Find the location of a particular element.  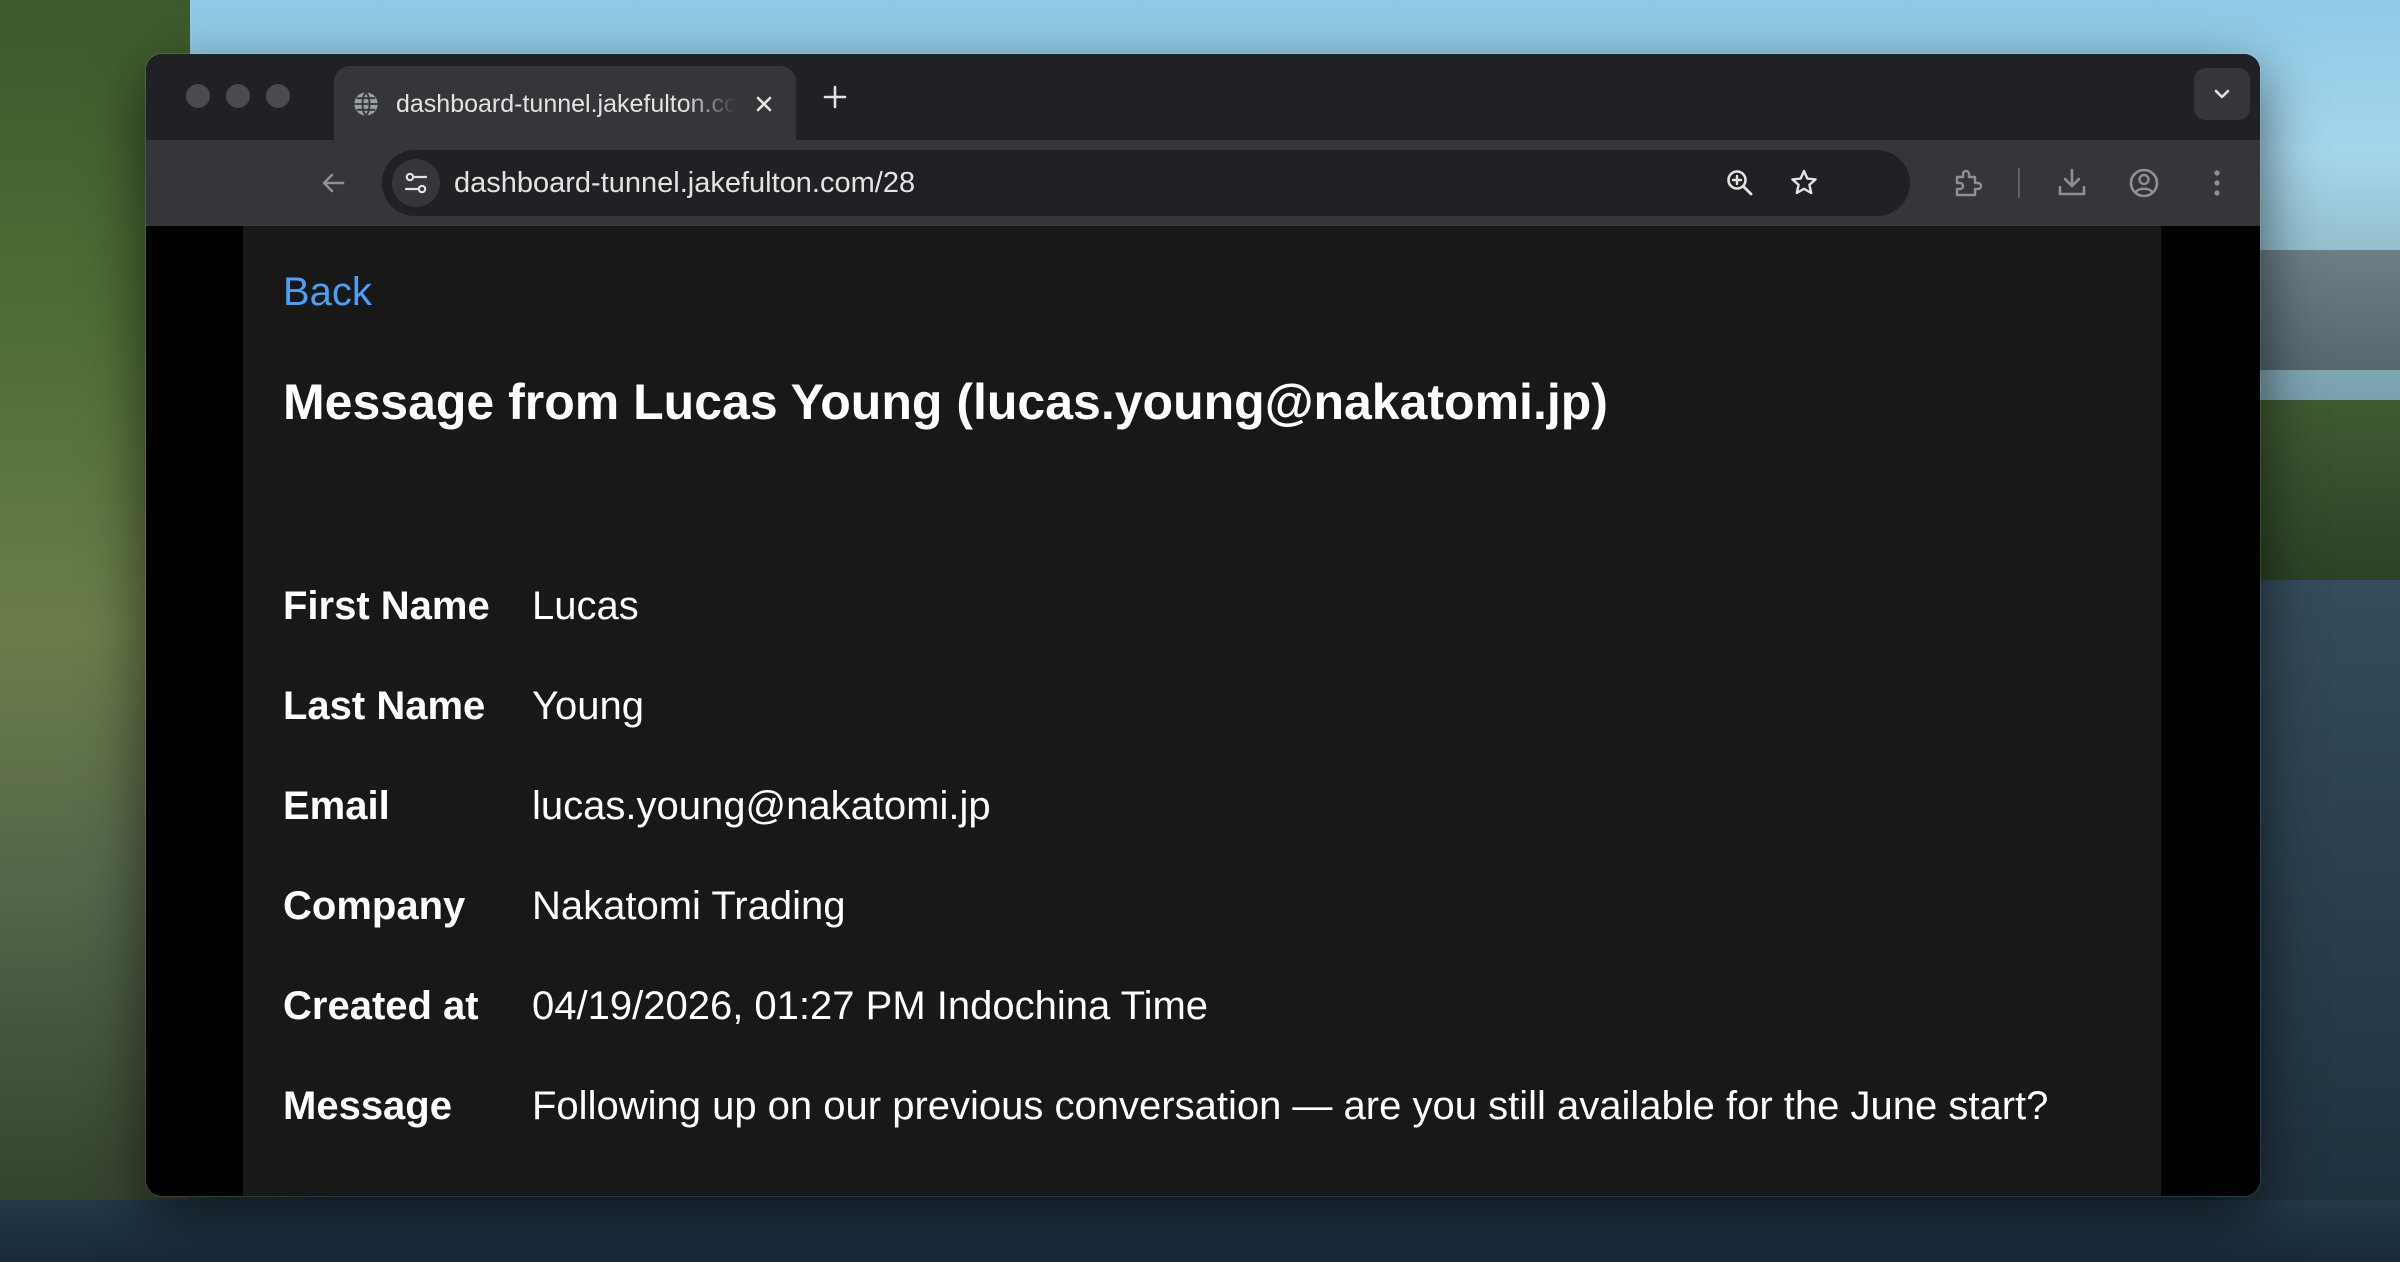

field-label: First Name is located at coordinates (386, 606).